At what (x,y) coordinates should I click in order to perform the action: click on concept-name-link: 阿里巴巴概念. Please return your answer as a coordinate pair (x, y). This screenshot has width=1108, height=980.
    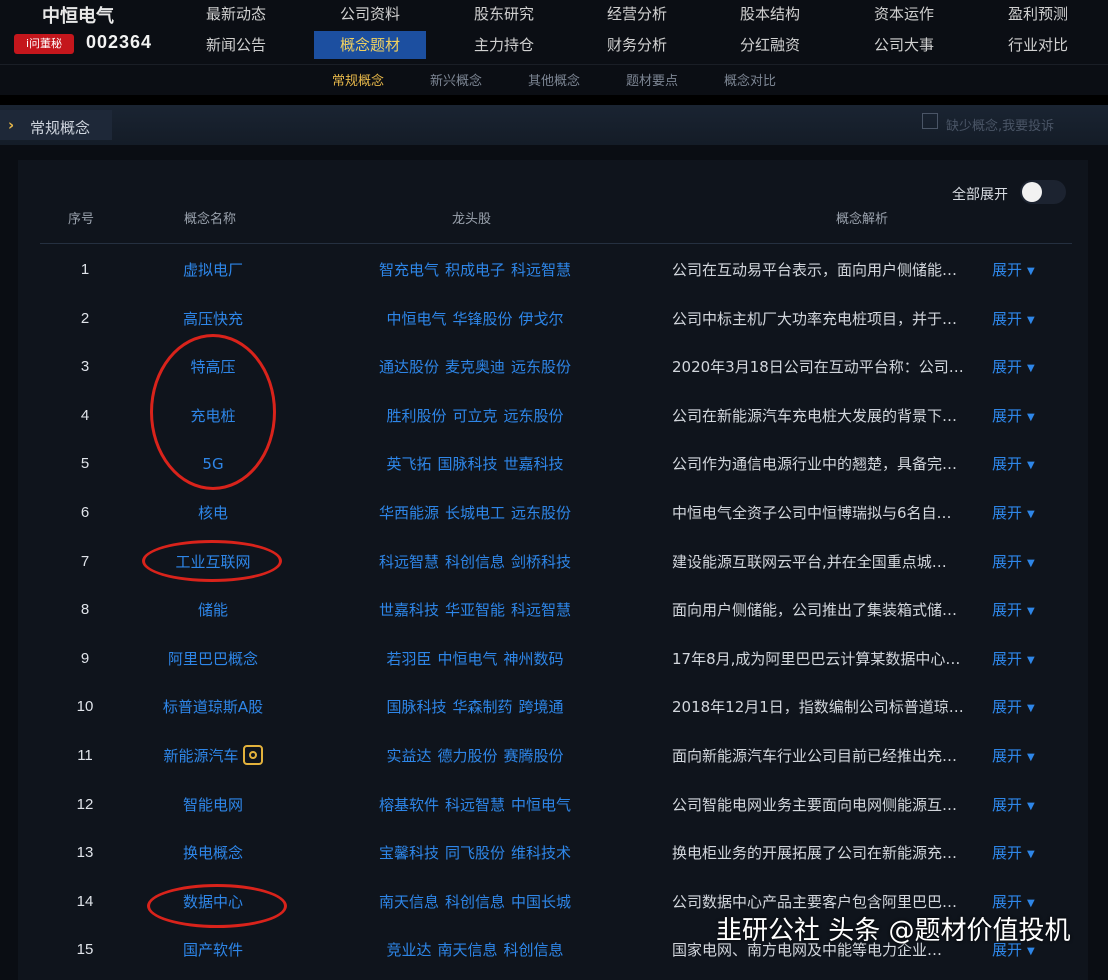
    Looking at the image, I should click on (213, 659).